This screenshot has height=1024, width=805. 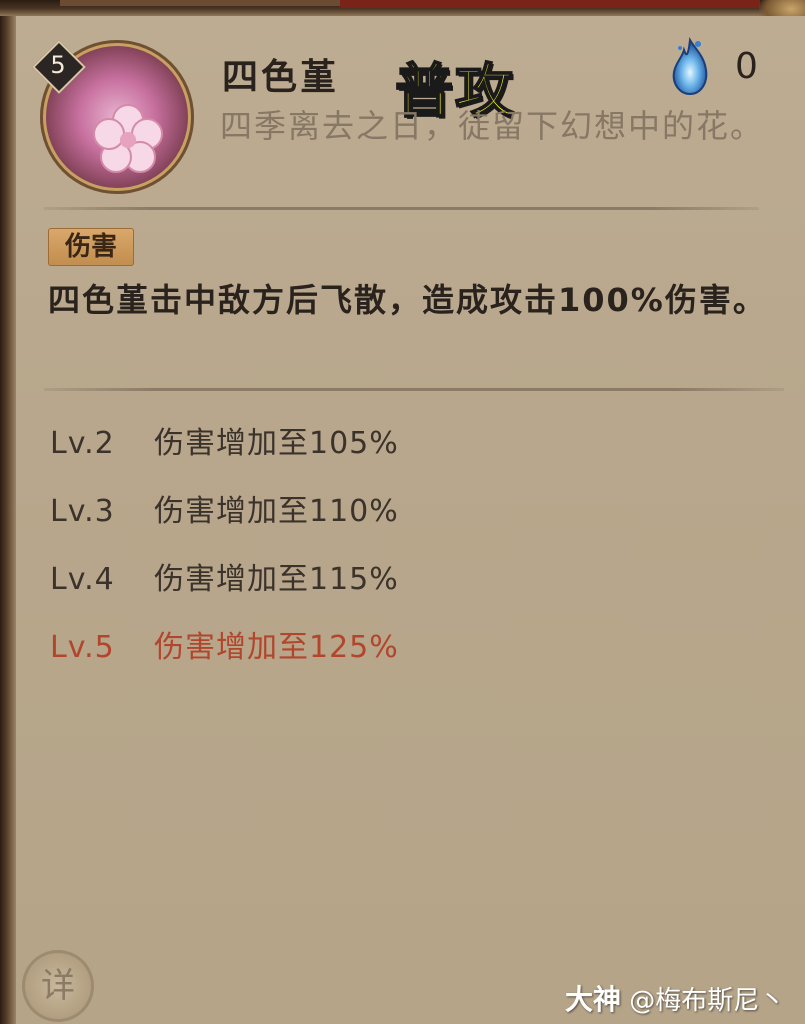 I want to click on level-effect: 伤害增加至105%, so click(x=276, y=443).